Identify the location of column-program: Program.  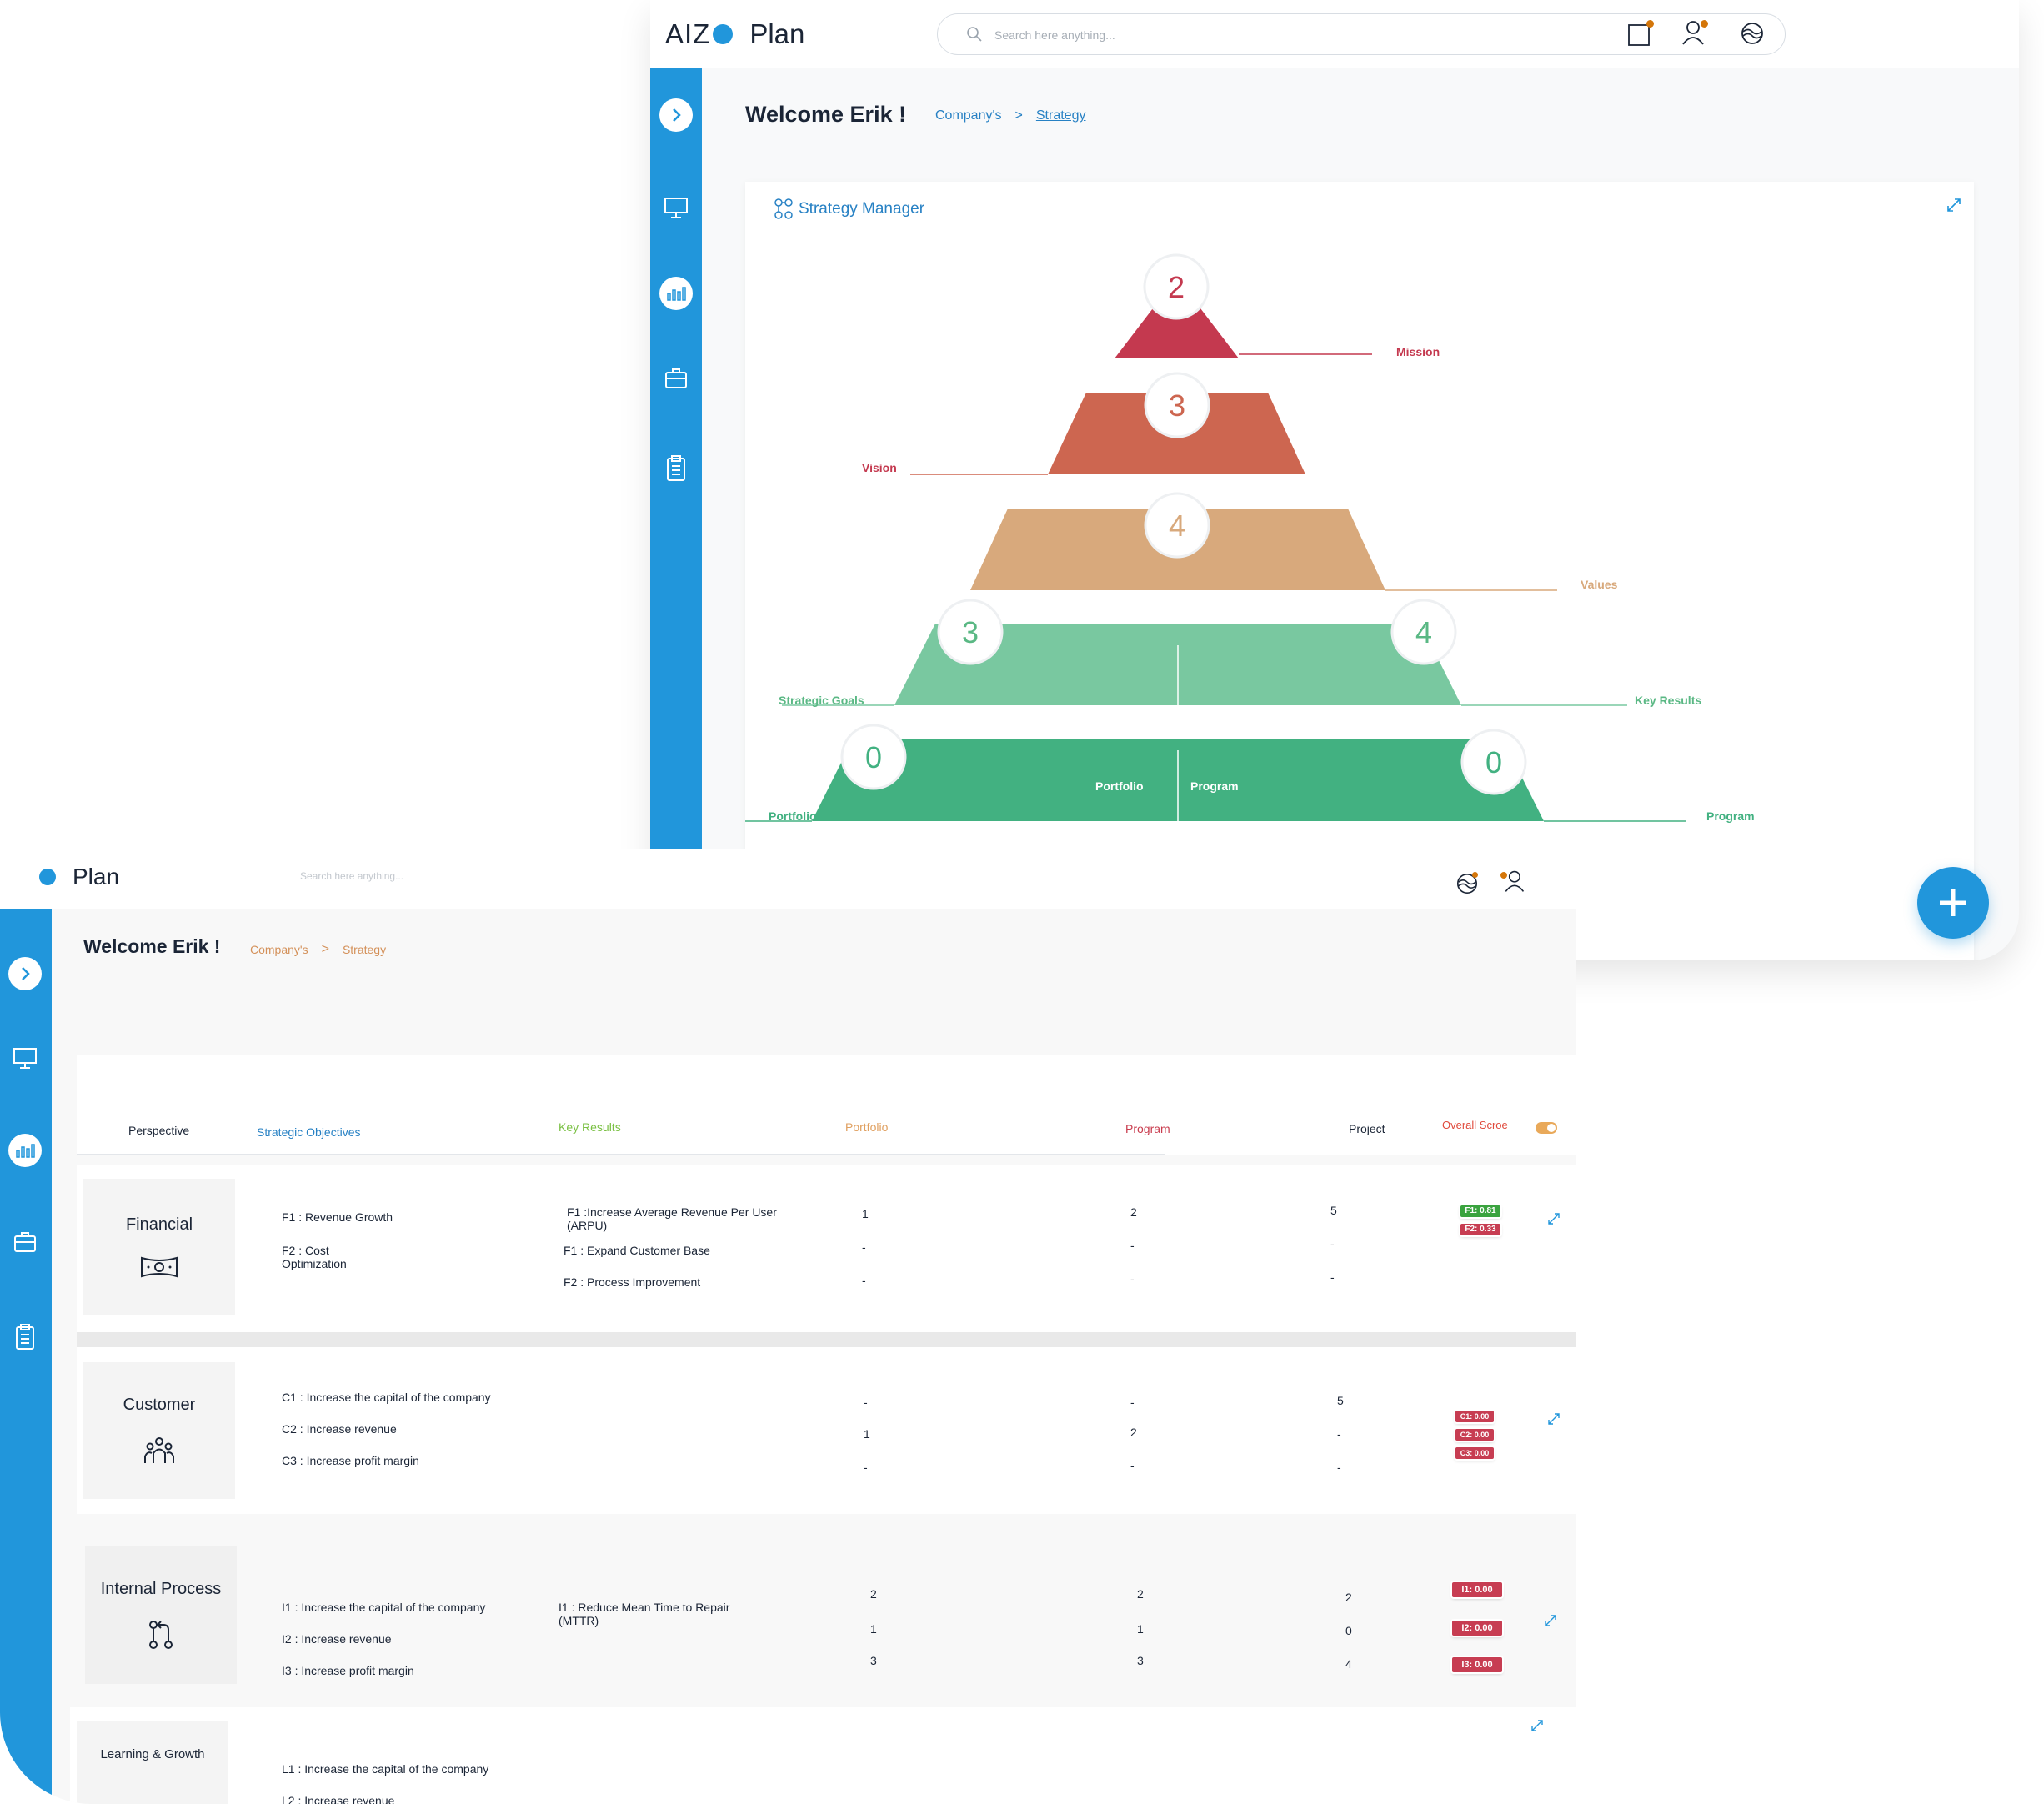
(1148, 1128).